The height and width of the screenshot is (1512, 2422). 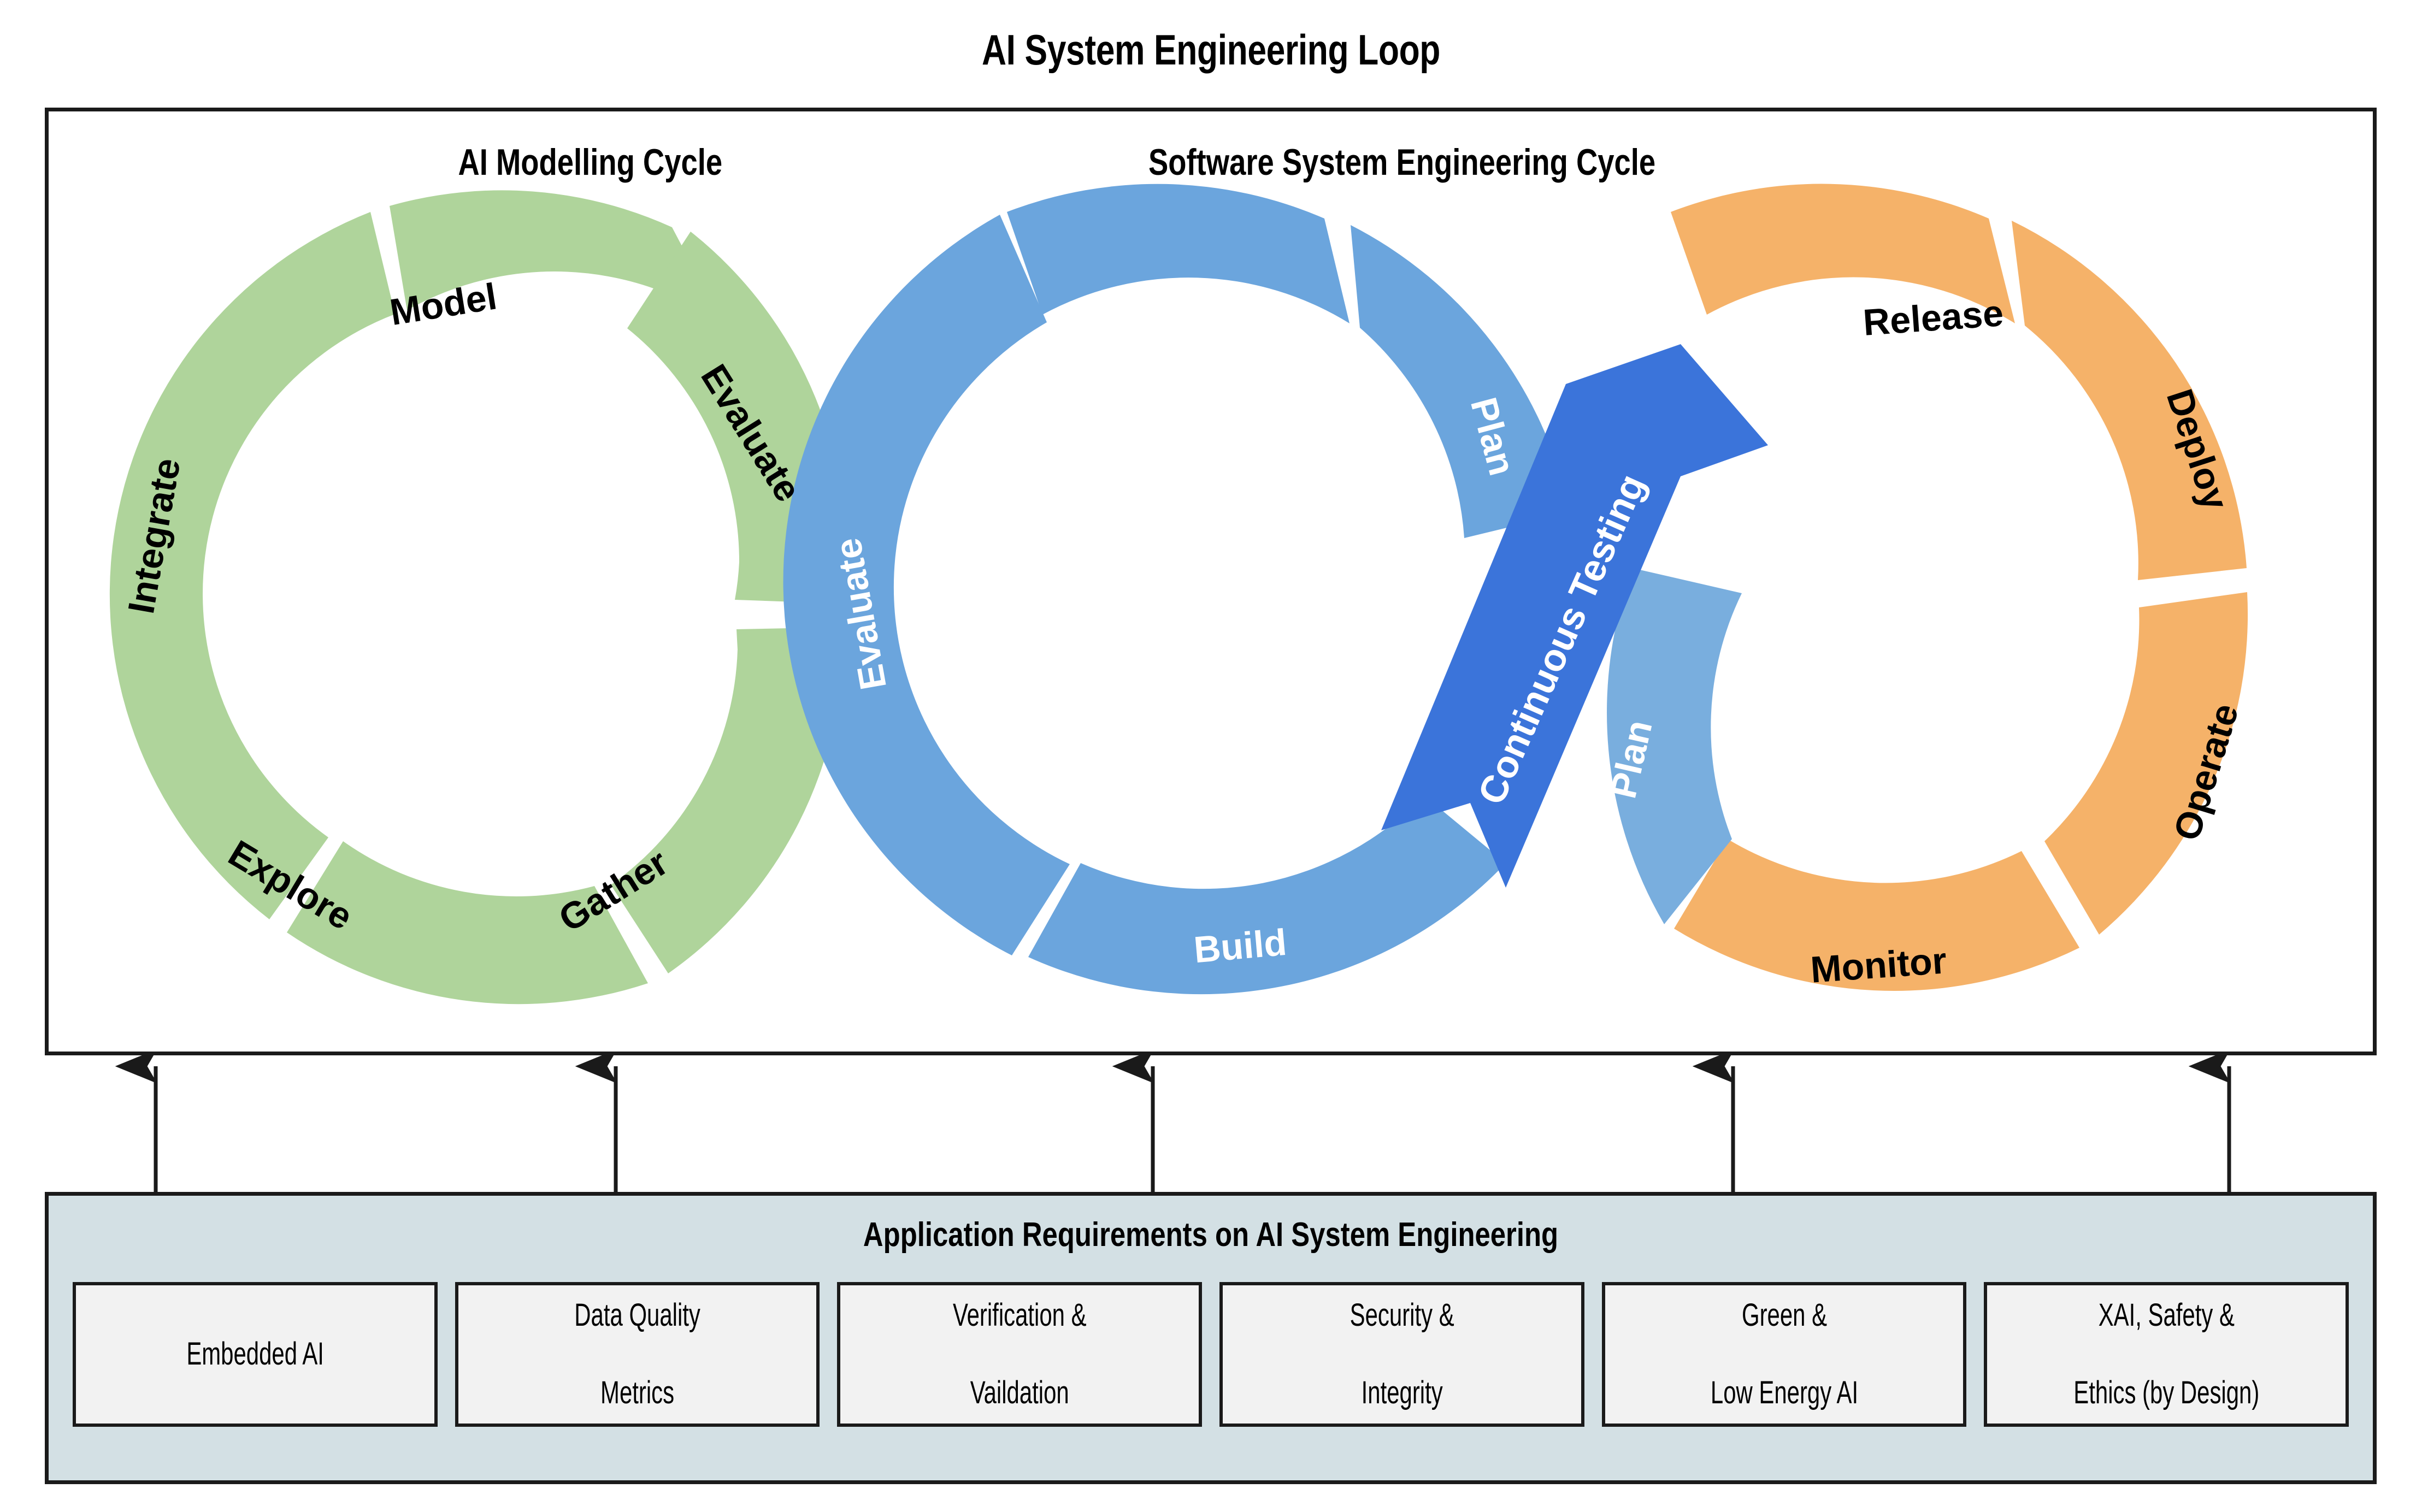 I want to click on connector-arrows, so click(x=1173, y=1123).